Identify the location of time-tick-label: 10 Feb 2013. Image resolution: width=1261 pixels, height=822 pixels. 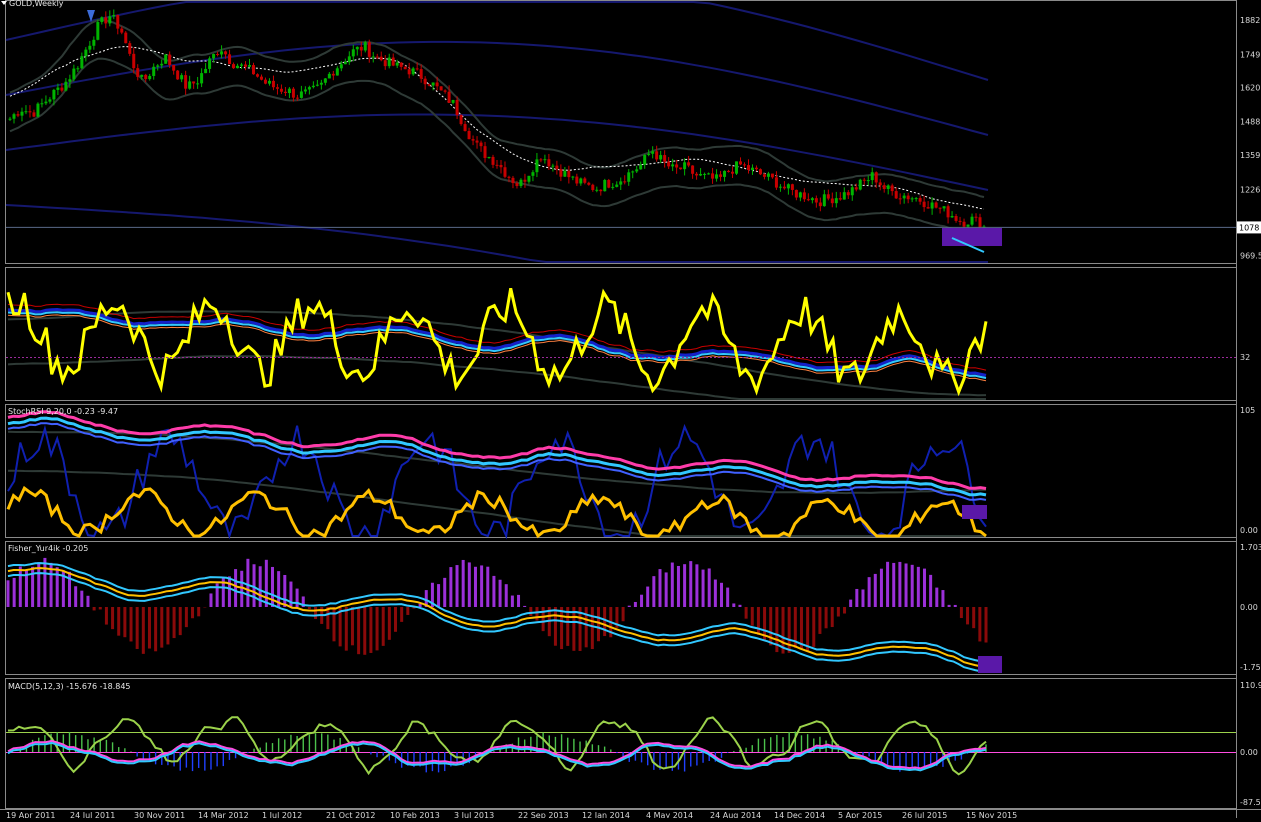
(415, 814).